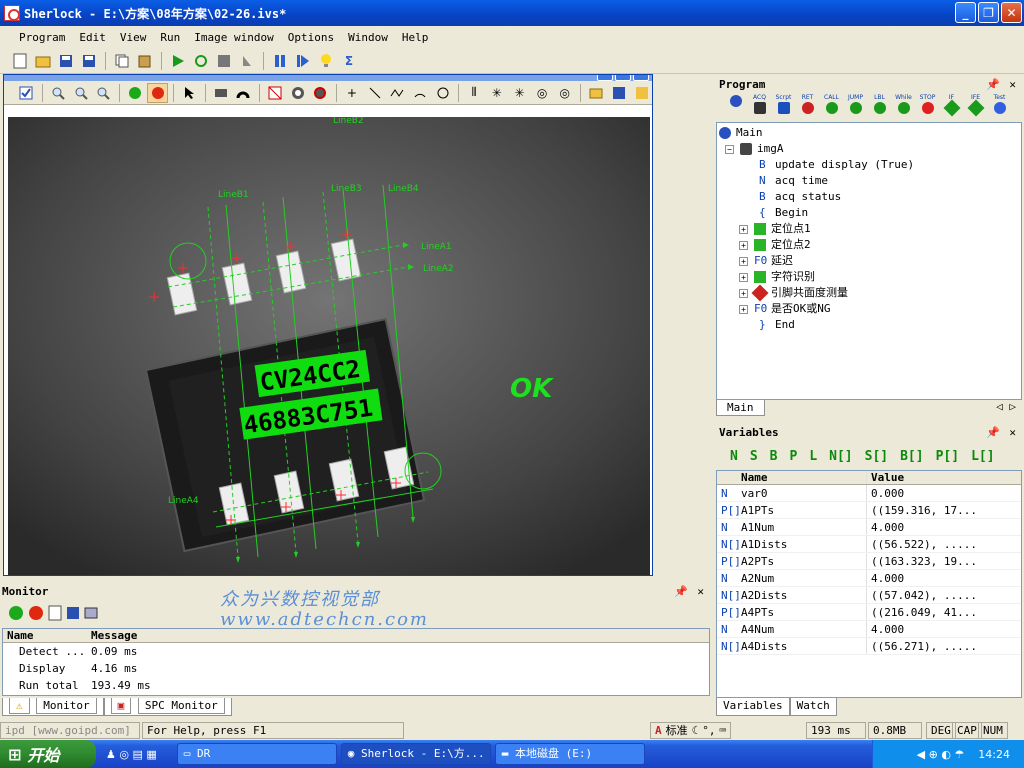 The image size is (1024, 768). I want to click on properties-icon, so click(26, 93).